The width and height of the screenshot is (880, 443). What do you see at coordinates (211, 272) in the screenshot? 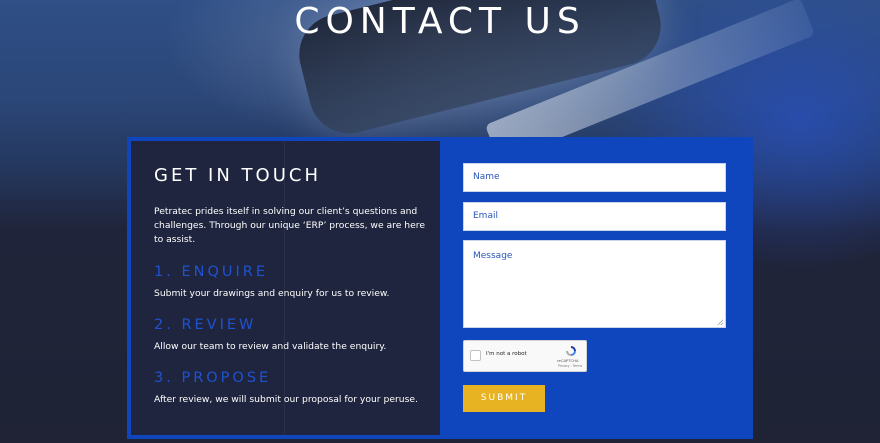
I see `step-1-heading: 1. ENQUIRE` at bounding box center [211, 272].